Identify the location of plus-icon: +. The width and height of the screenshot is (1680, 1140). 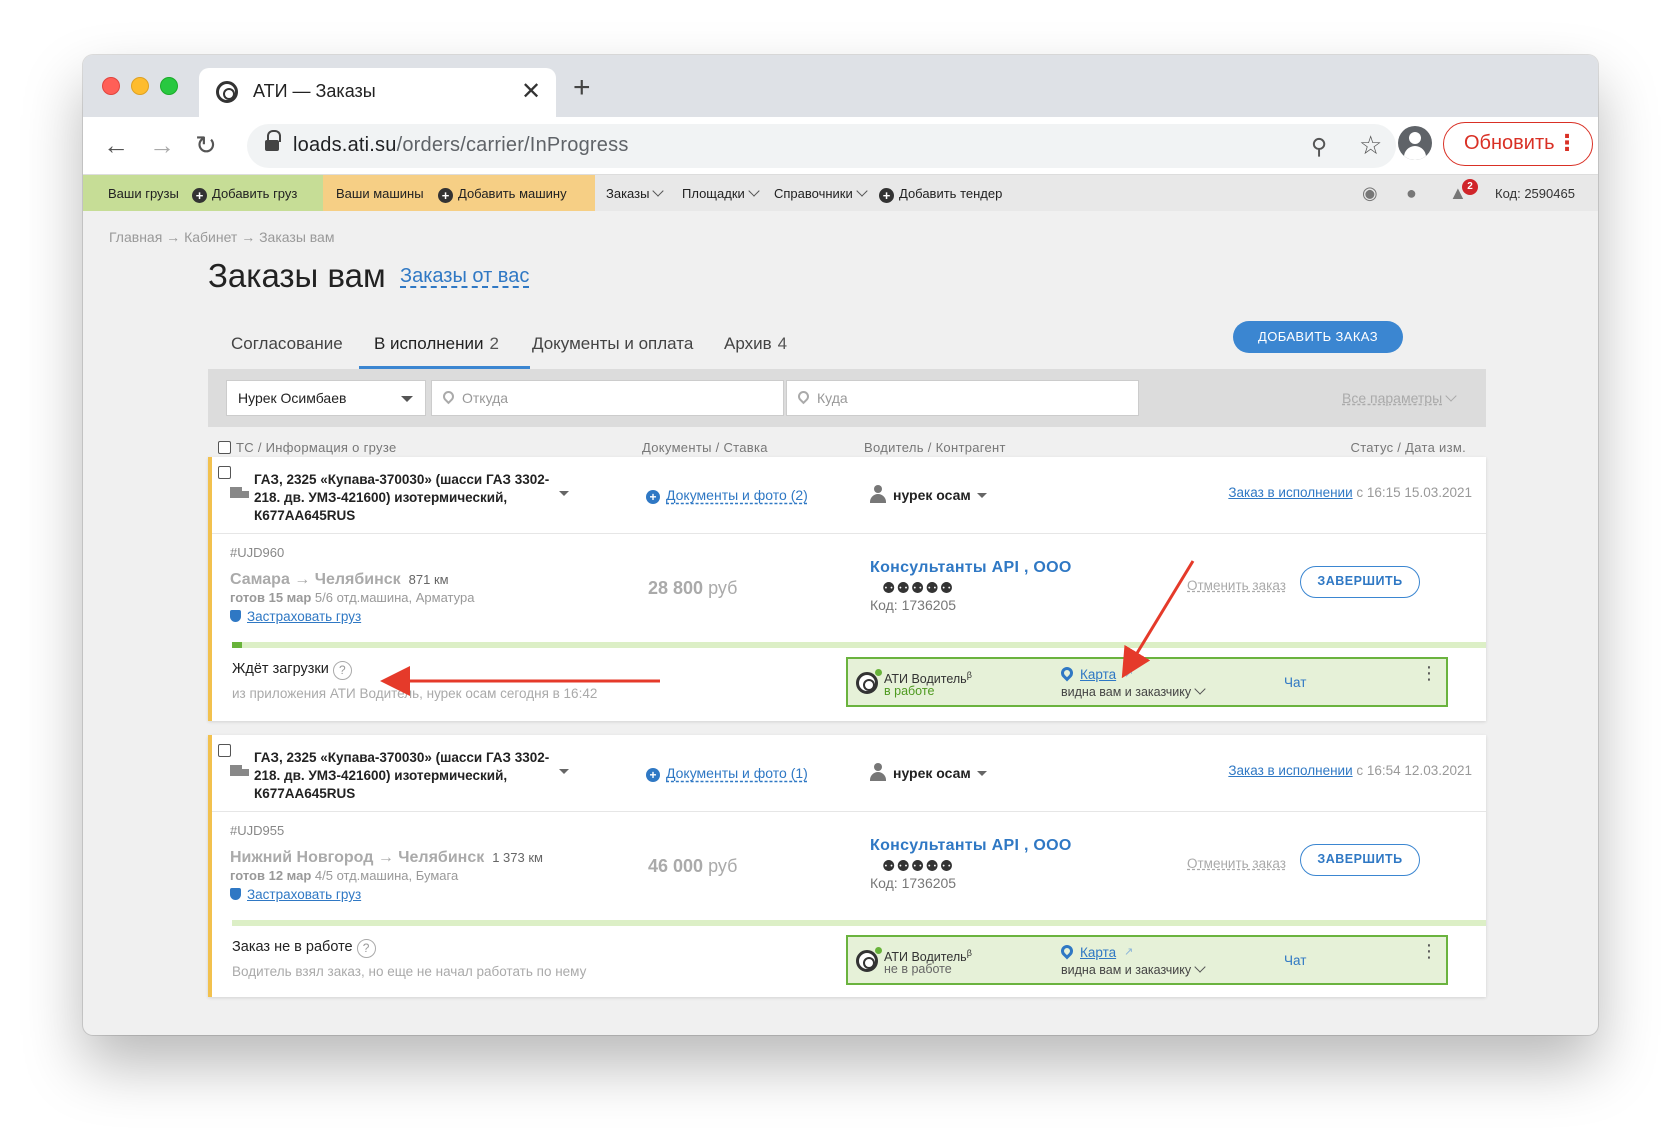
(445, 195).